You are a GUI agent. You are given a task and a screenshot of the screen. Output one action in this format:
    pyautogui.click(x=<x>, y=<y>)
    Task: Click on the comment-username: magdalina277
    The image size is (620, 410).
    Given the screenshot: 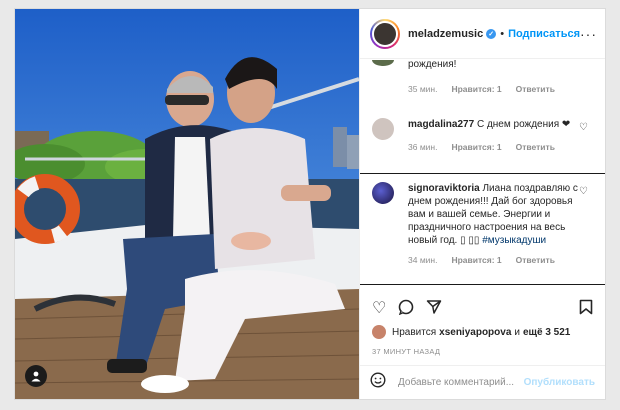 What is the action you would take?
    pyautogui.click(x=441, y=124)
    